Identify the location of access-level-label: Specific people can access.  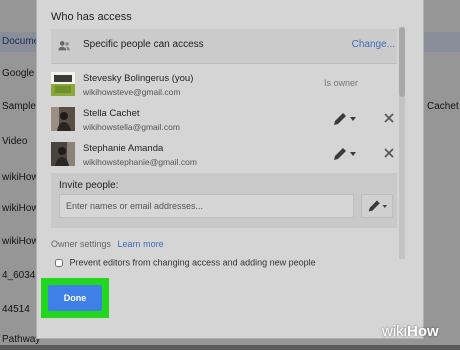
(143, 44).